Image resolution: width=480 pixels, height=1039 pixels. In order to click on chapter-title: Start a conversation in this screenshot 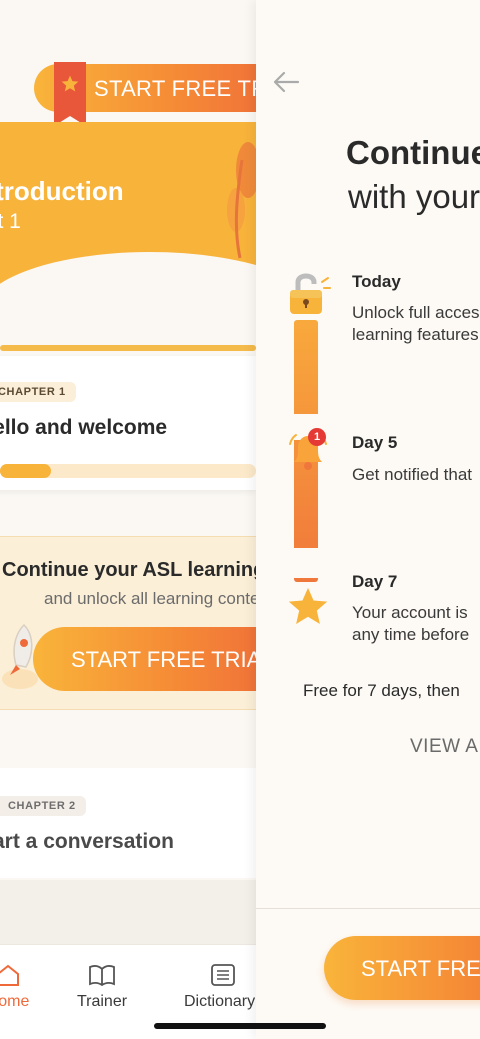, I will do `click(87, 841)`.